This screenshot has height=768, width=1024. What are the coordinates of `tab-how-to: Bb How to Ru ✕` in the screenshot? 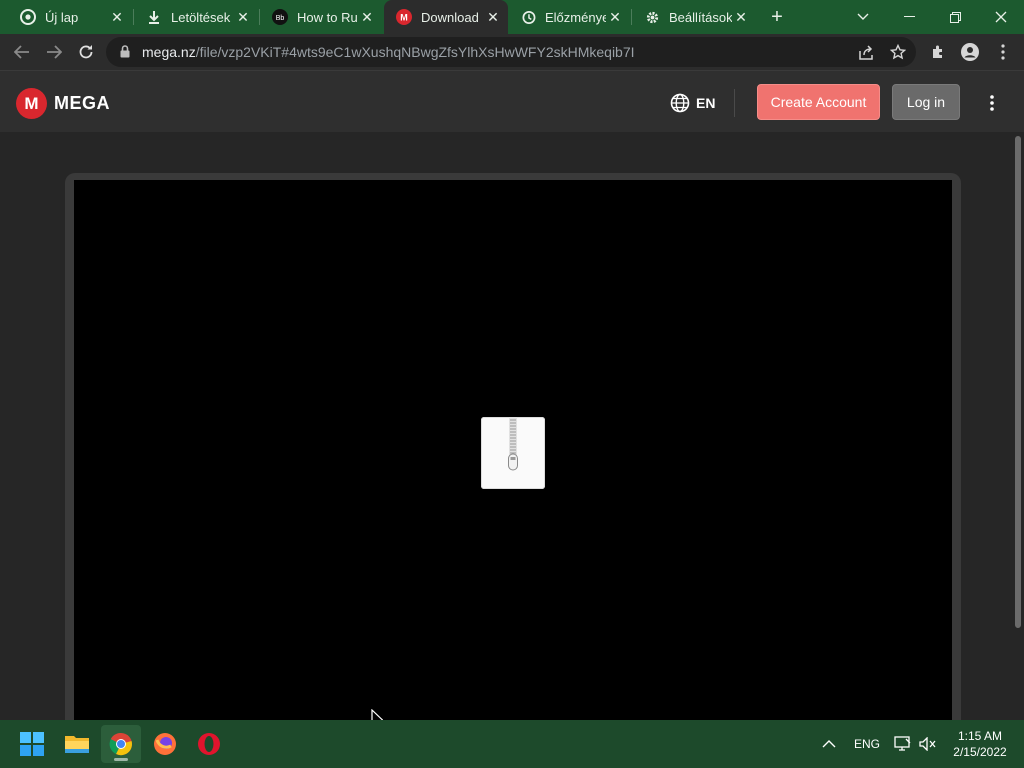 It's located at (321, 17).